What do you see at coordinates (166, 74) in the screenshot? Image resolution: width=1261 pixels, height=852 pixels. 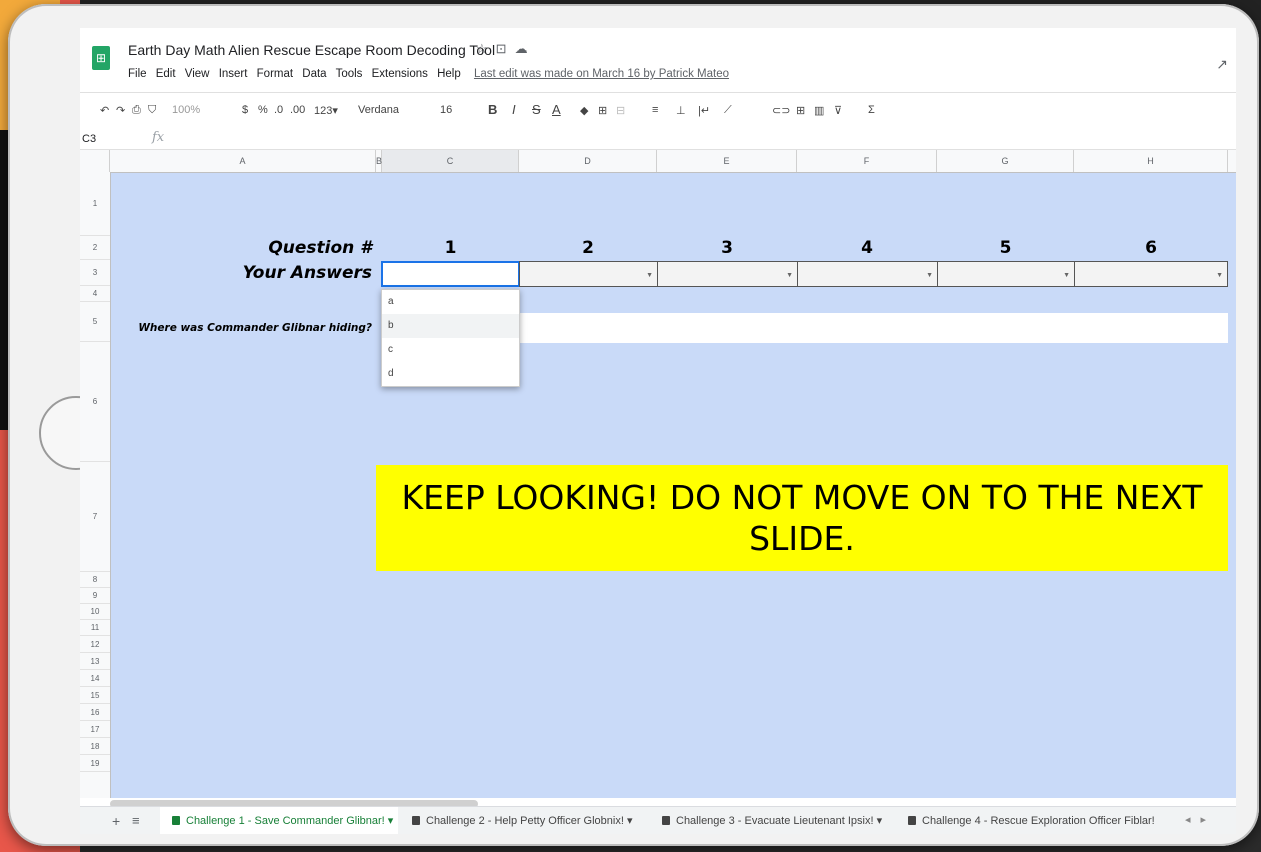 I see `menu-edit: Edit` at bounding box center [166, 74].